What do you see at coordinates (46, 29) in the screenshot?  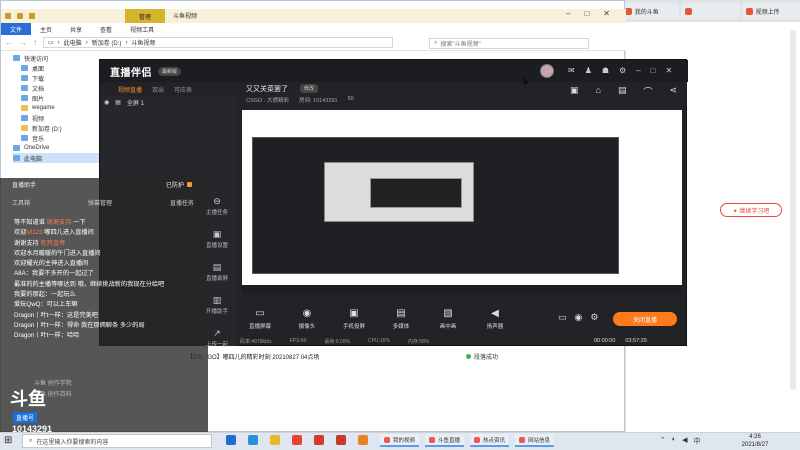 I see `ribbon-tab: 主页` at bounding box center [46, 29].